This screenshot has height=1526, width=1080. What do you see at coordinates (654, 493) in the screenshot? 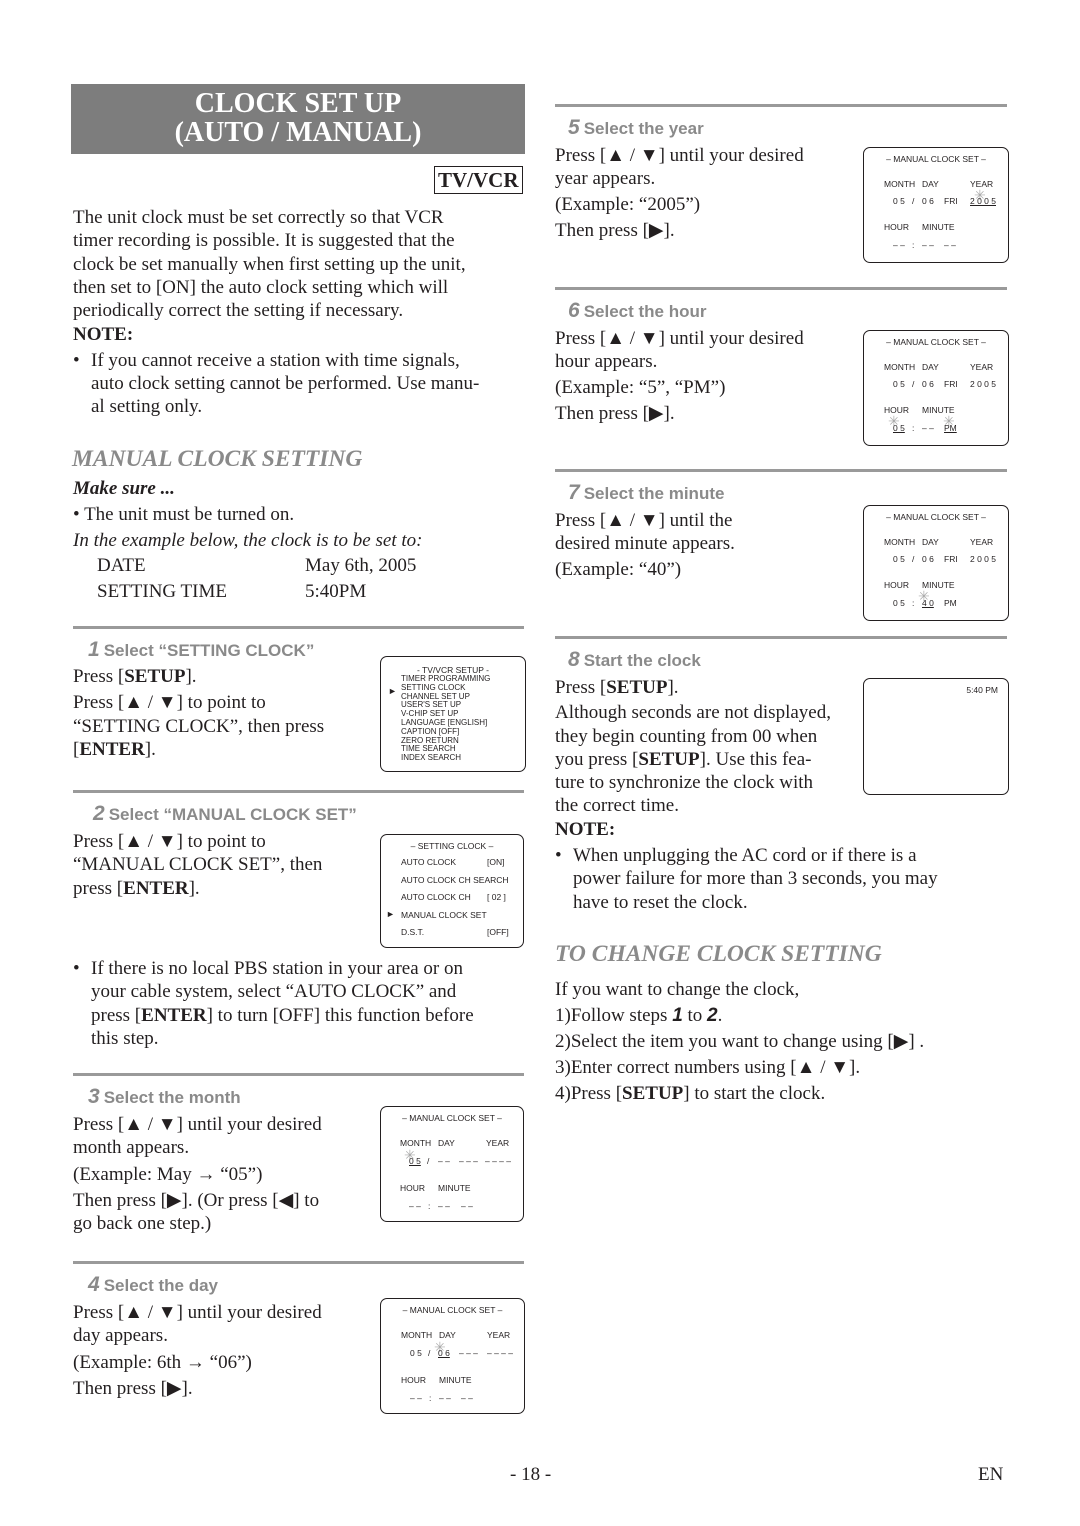
I see `step-title: Select the minute` at bounding box center [654, 493].